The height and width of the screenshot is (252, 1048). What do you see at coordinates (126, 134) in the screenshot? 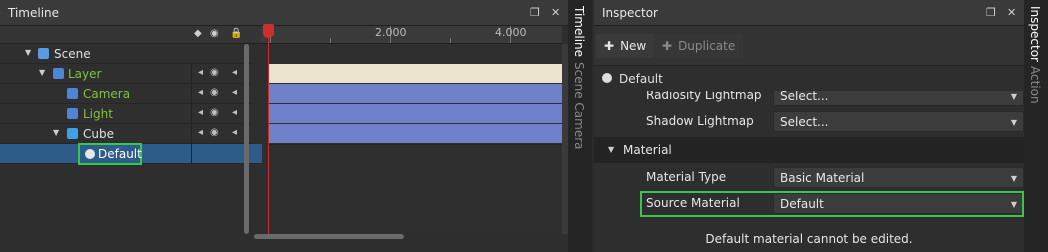
I see `tree-row-cube: ▼ Cube ◂ ◉ ◂` at bounding box center [126, 134].